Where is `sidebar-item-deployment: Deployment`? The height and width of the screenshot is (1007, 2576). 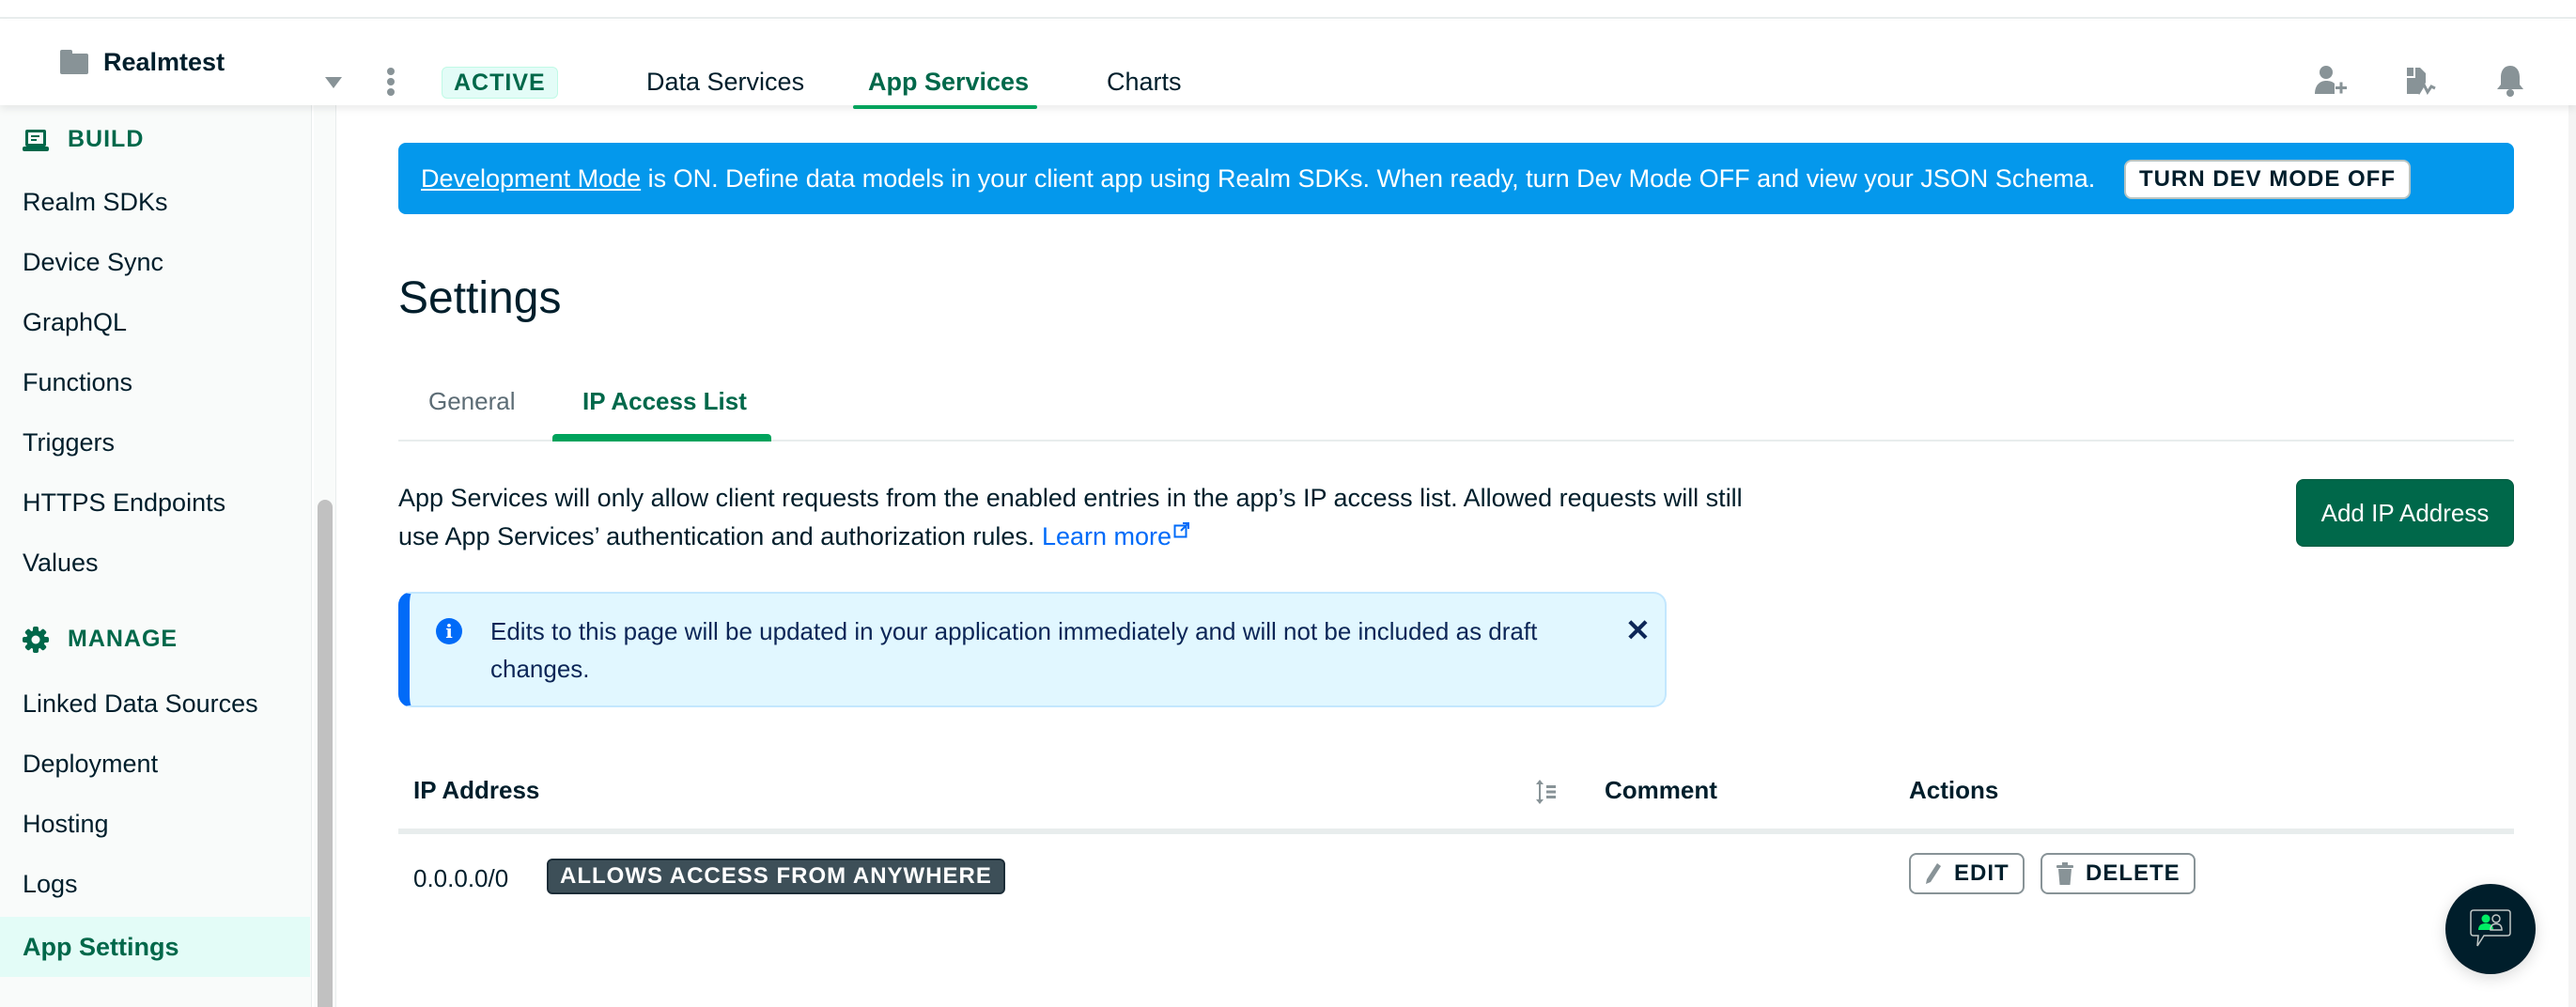
sidebar-item-deployment: Deployment is located at coordinates (91, 765).